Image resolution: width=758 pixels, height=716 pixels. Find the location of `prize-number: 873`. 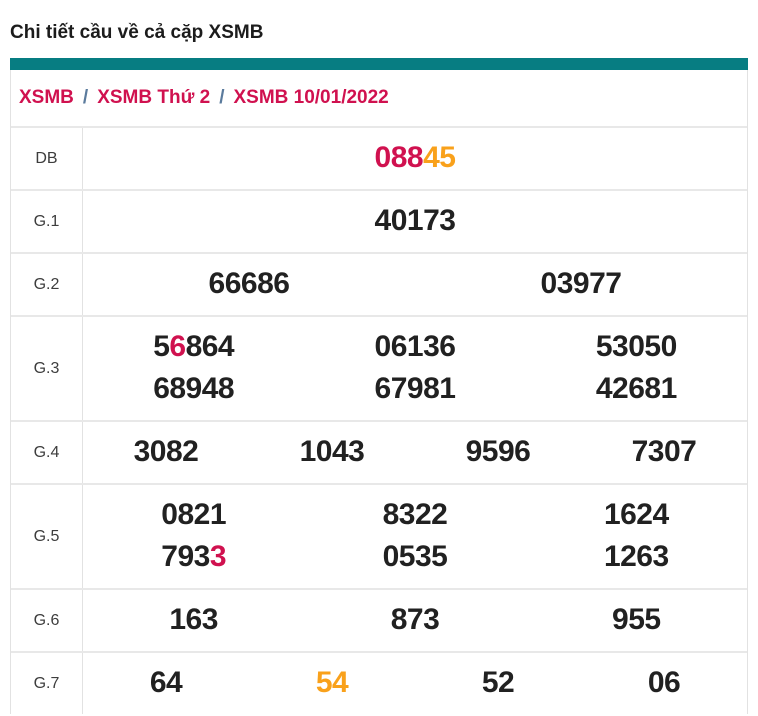

prize-number: 873 is located at coordinates (415, 619).